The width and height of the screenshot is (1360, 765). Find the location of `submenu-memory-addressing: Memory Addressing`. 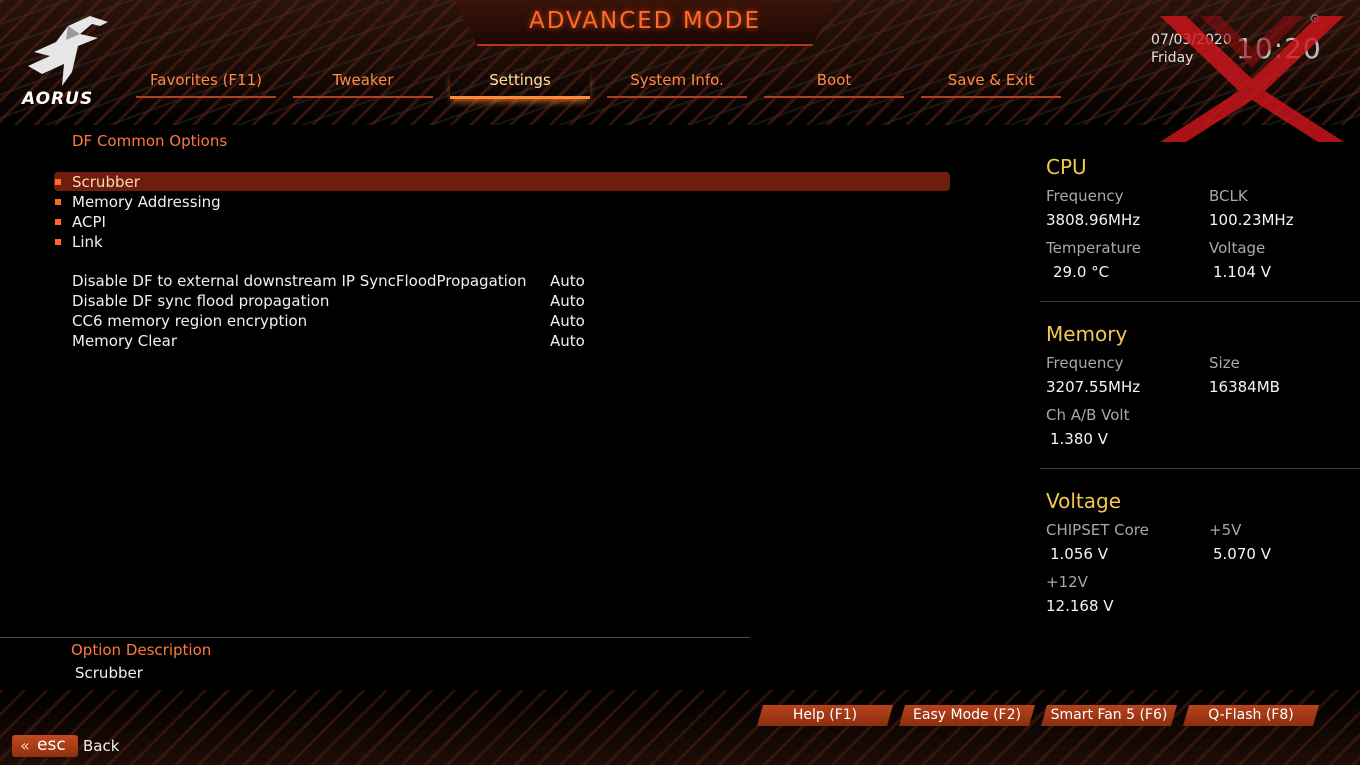

submenu-memory-addressing: Memory Addressing is located at coordinates (138, 202).